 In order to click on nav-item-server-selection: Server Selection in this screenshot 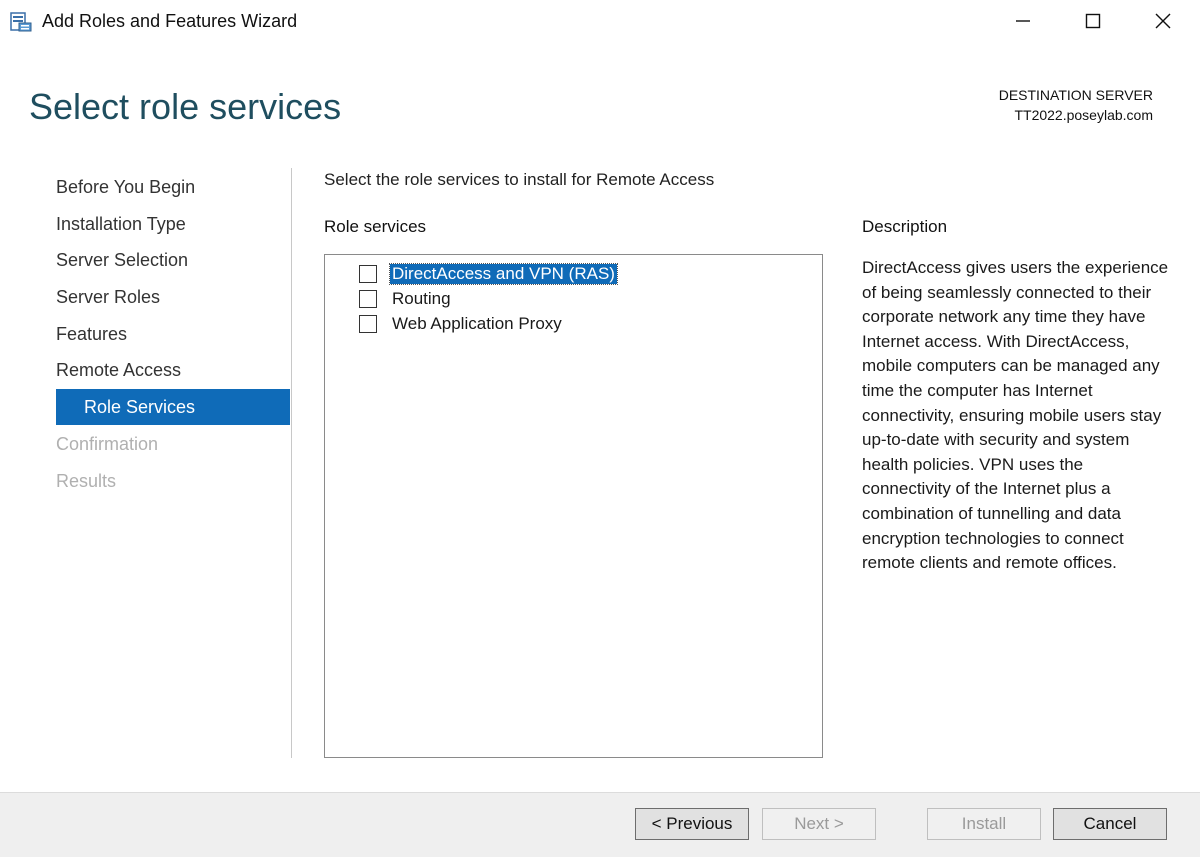, I will do `click(122, 260)`.